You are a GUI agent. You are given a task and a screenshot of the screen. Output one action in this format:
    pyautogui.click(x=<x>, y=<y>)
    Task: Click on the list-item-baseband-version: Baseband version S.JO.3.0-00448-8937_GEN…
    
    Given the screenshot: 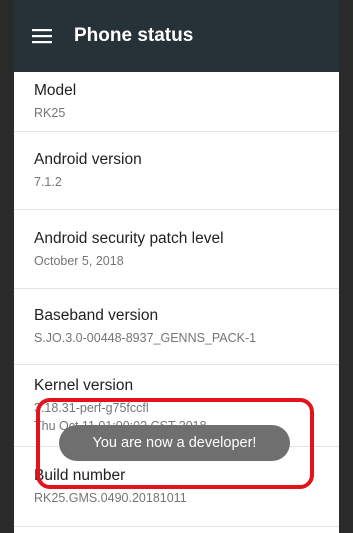 What is the action you would take?
    pyautogui.click(x=176, y=327)
    